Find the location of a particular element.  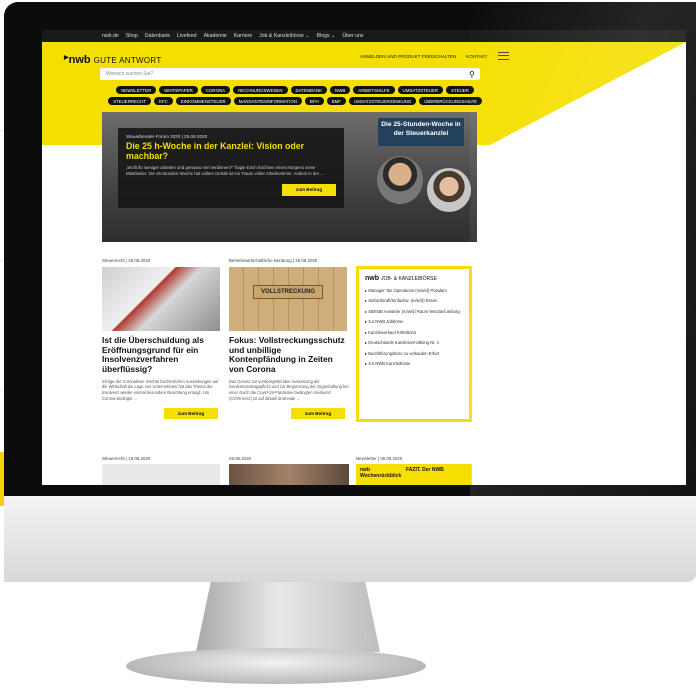

kanzlei-listing: Buchführungsbüro zu verkaufen Erfurt is located at coordinates (414, 353).